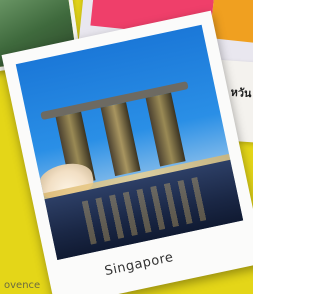  Describe the element at coordinates (22, 285) in the screenshot. I see `background-caption: ovence` at that location.